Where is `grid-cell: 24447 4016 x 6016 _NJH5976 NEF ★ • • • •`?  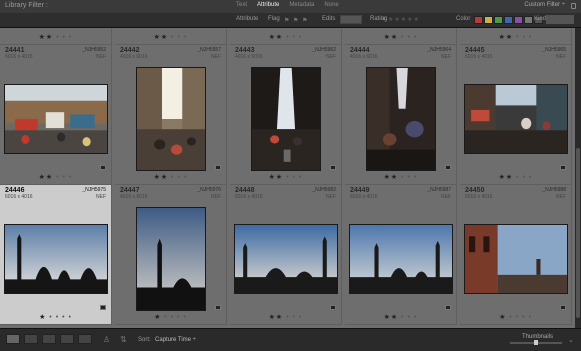
grid-cell: 24447 4016 x 6016 _NJH5976 NEF ★ • • • • is located at coordinates (171, 255).